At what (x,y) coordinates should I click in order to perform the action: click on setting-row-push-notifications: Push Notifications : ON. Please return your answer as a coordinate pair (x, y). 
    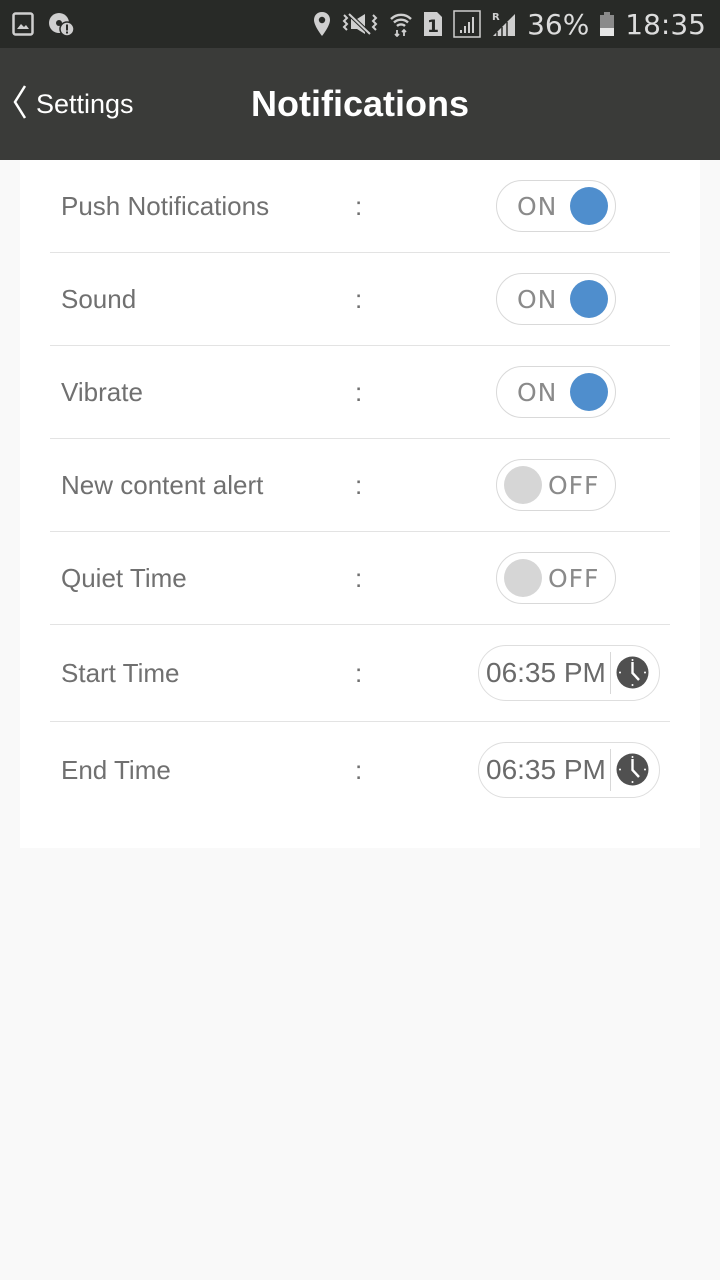
    Looking at the image, I should click on (360, 206).